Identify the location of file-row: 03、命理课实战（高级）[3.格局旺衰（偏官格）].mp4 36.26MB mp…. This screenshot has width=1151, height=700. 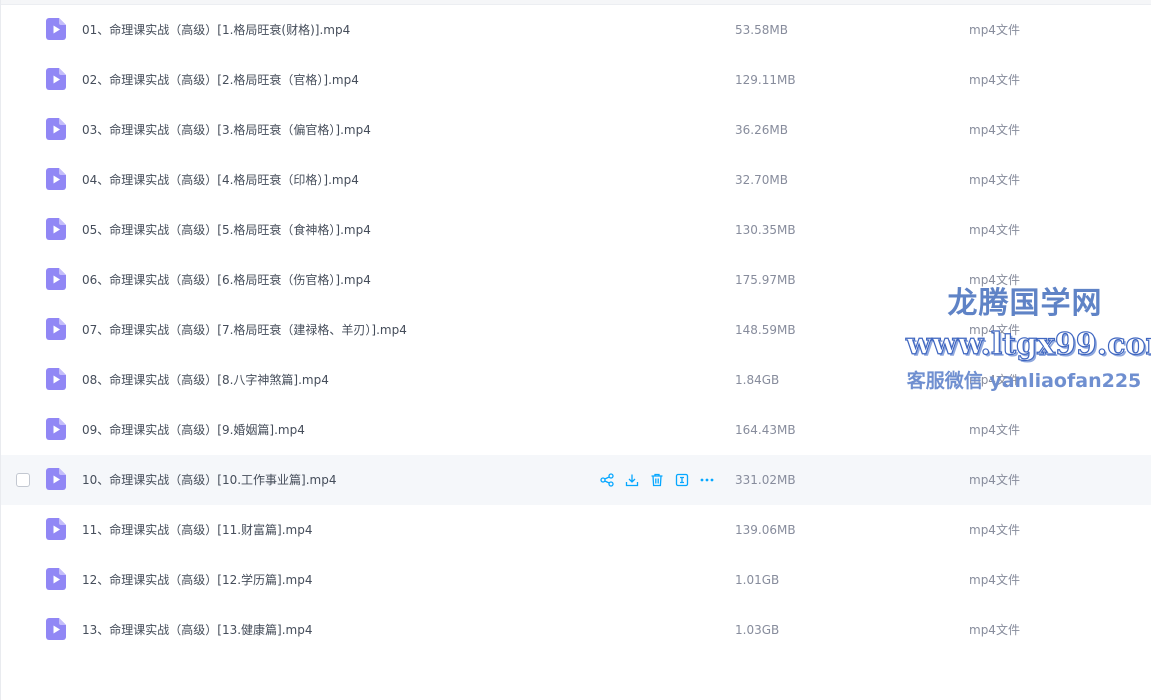
(576, 130).